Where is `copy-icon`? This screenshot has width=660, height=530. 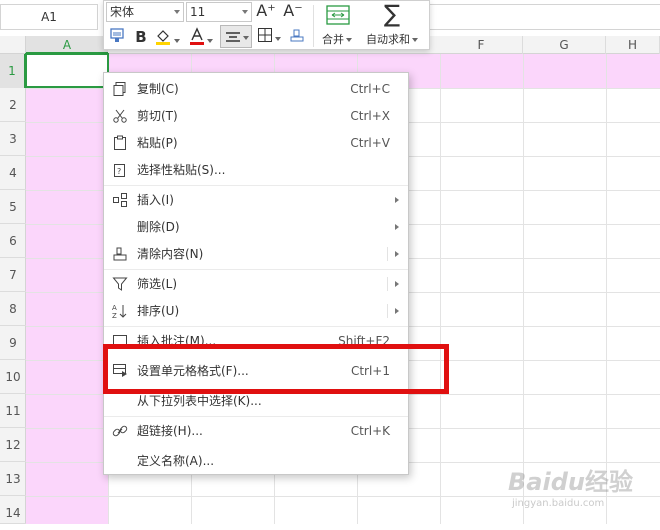
copy-icon is located at coordinates (119, 89).